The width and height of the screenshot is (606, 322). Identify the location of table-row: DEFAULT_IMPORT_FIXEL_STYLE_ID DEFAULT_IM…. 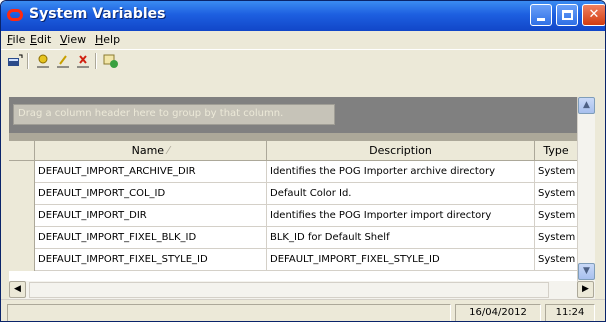
(293, 260).